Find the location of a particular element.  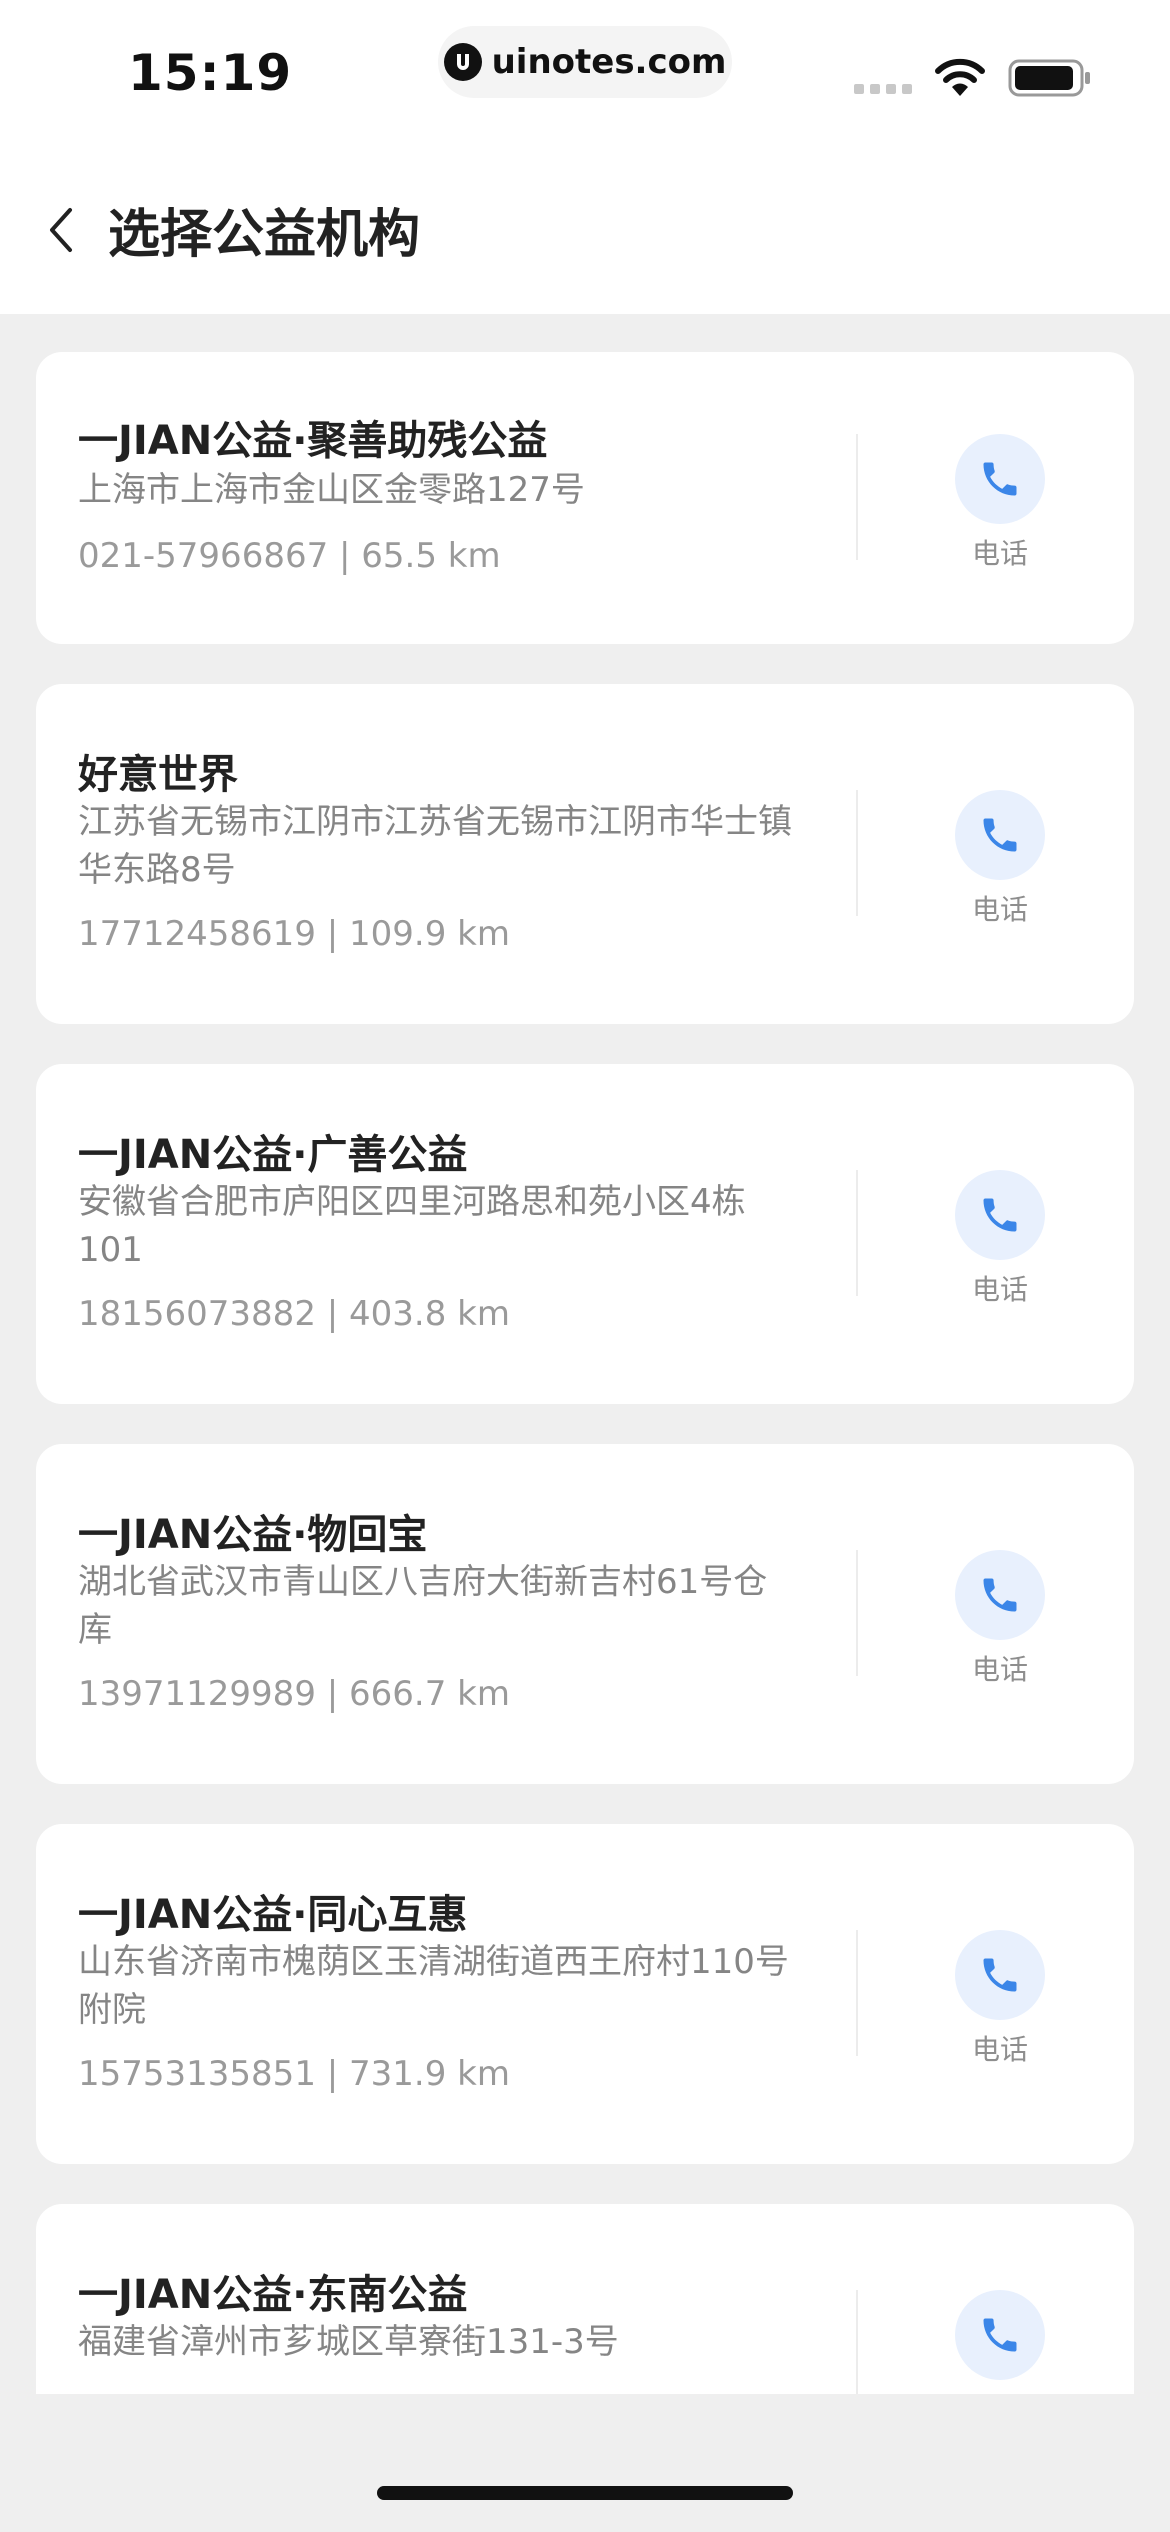

organization-address: 湖北省武汉市青山区八吉府大街新吉村61号仓库 is located at coordinates (423, 1606).